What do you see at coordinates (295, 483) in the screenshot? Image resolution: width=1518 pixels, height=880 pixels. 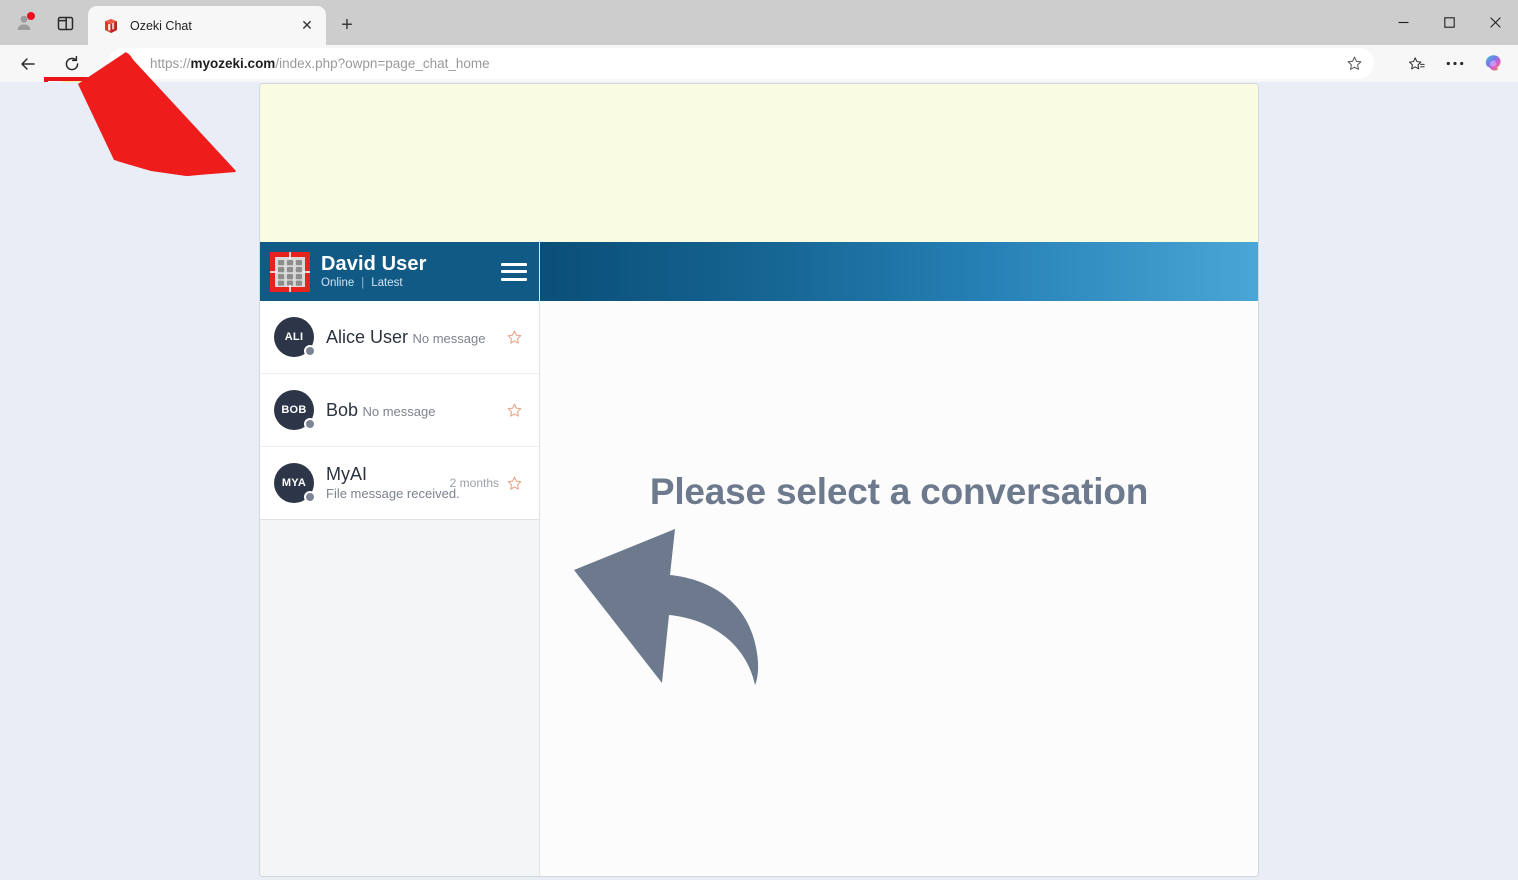 I see `avatar: MYA` at bounding box center [295, 483].